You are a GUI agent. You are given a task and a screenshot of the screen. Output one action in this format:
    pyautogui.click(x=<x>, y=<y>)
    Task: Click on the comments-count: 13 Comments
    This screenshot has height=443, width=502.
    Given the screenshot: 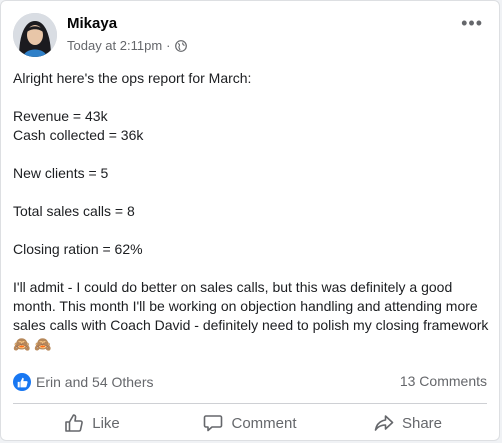 What is the action you would take?
    pyautogui.click(x=443, y=381)
    